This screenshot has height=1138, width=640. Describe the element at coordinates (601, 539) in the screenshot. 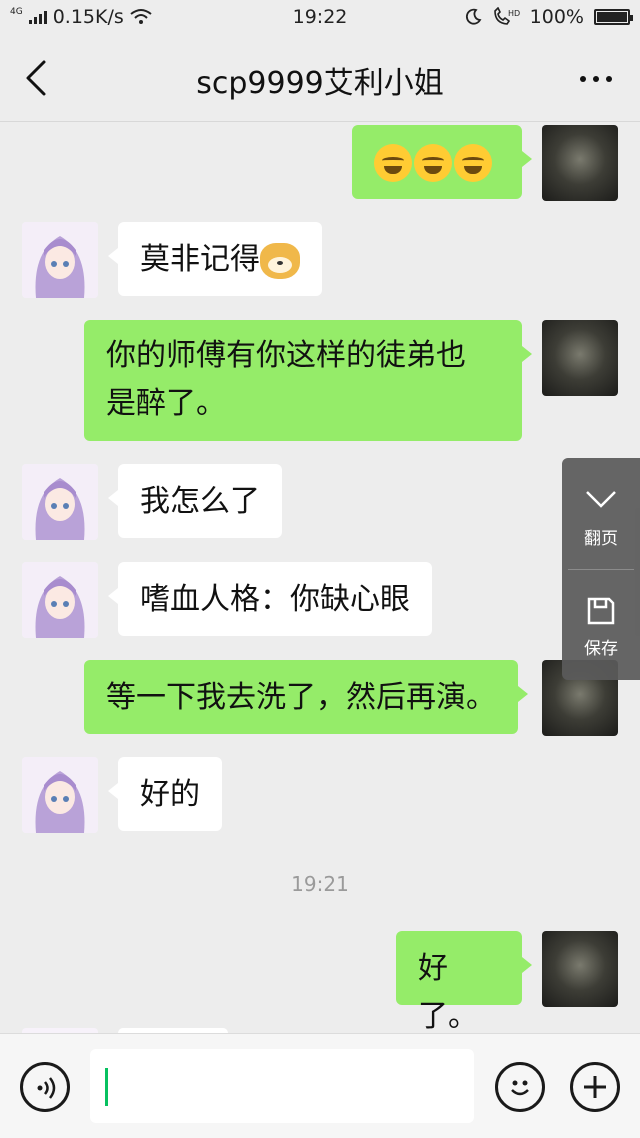

I see `page-turn-label: 翻页` at that location.